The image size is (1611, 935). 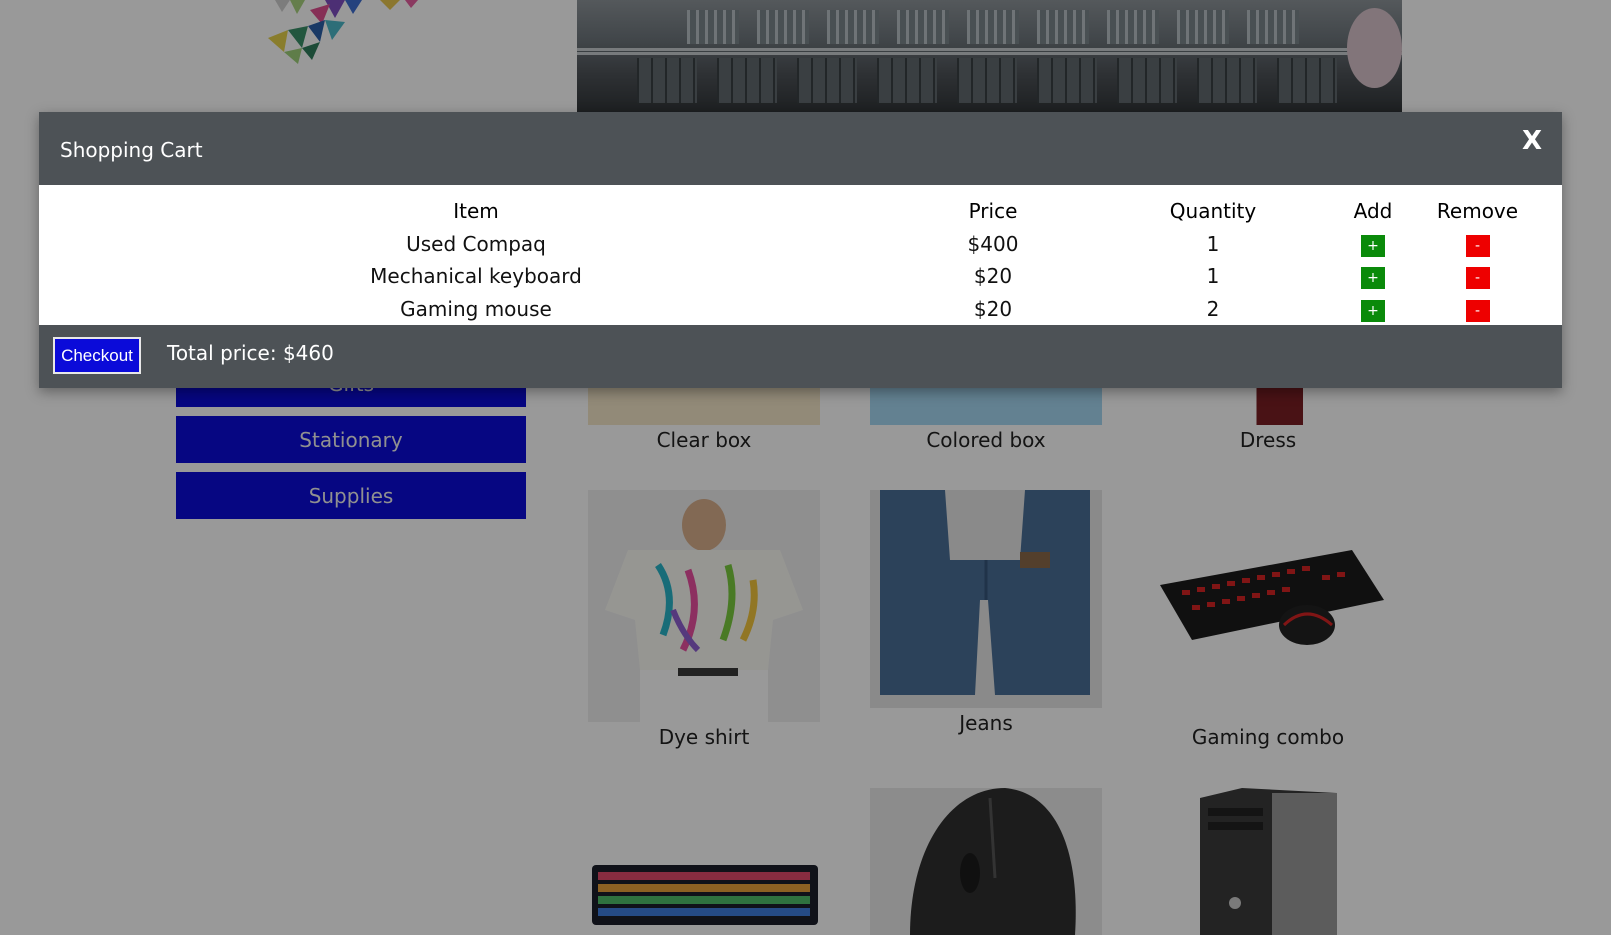 What do you see at coordinates (476, 308) in the screenshot?
I see `item-name: Gaming mouse` at bounding box center [476, 308].